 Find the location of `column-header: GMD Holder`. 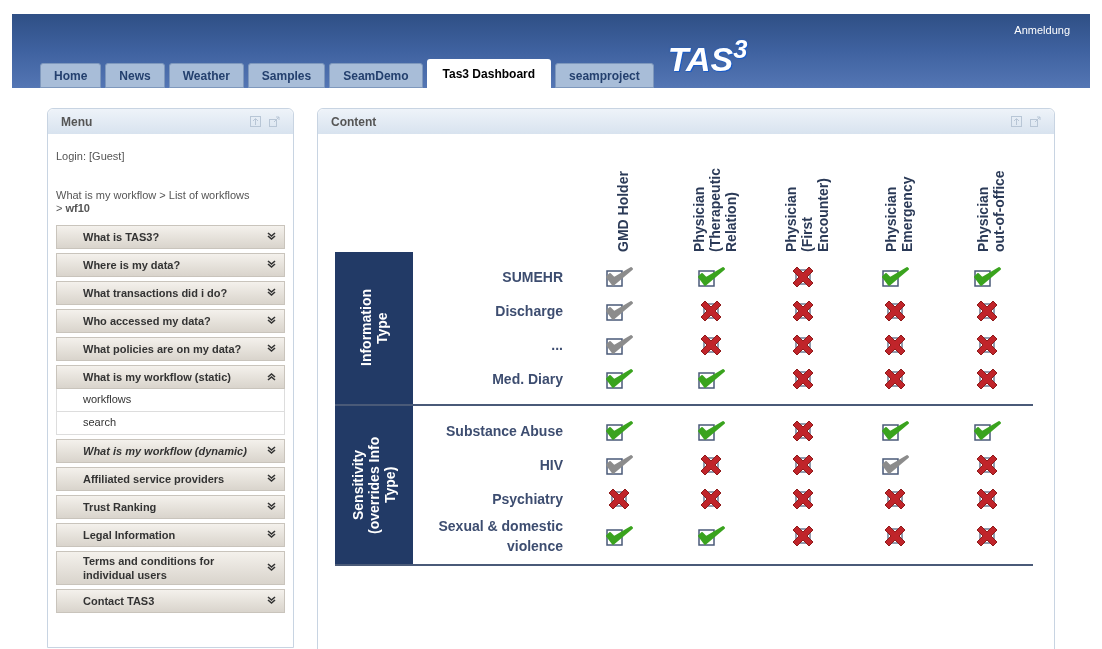

column-header: GMD Holder is located at coordinates (623, 211).